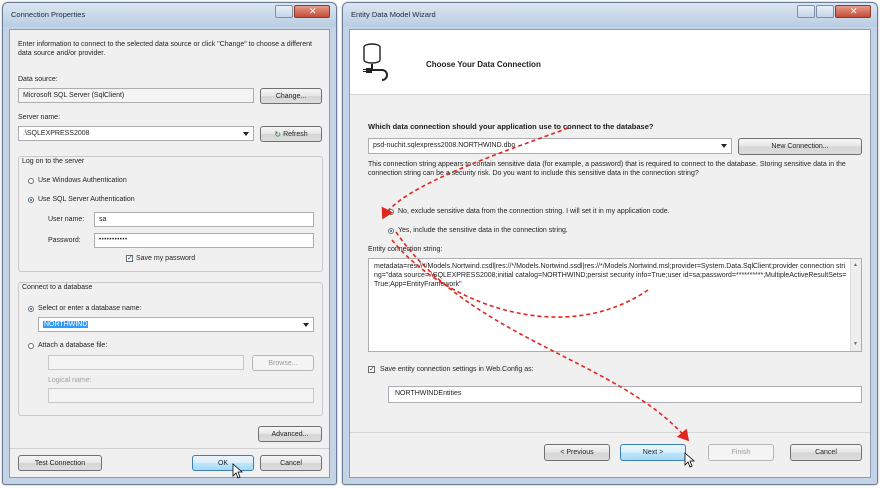  Describe the element at coordinates (169, 15) in the screenshot. I see `title-bar: Connection Properties ✕` at that location.